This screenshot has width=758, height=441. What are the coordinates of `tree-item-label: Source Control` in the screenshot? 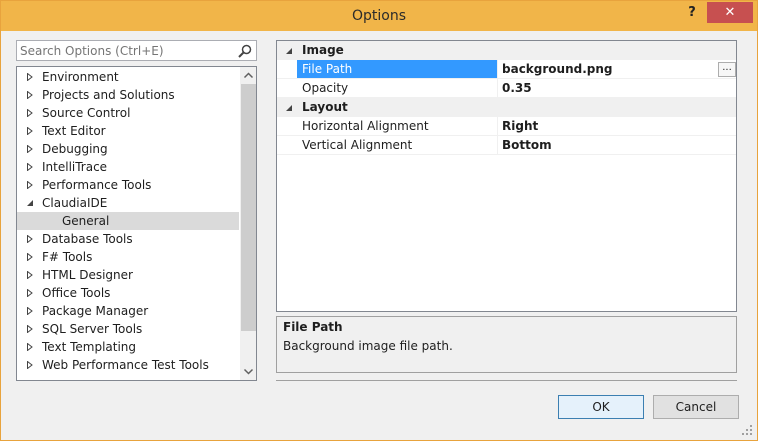 It's located at (86, 113).